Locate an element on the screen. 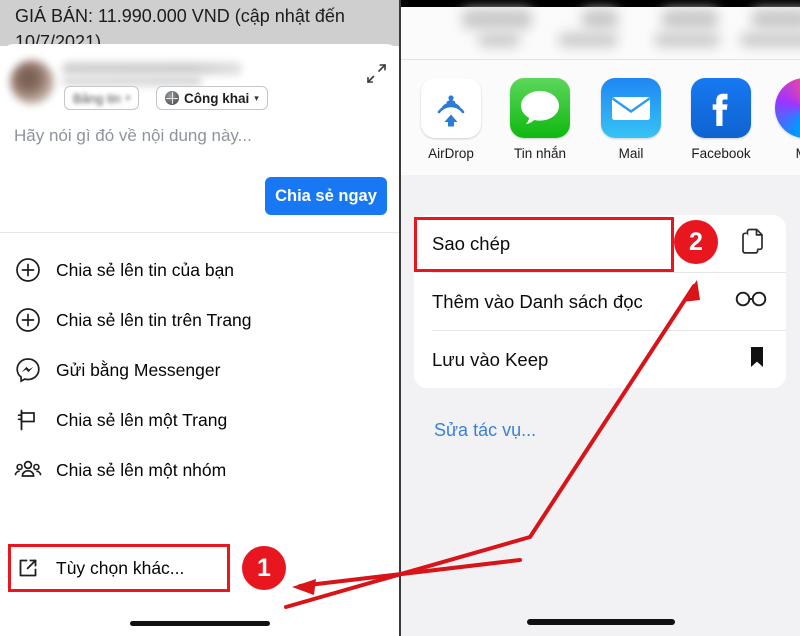 The image size is (800, 636). step-badge-1: 1 is located at coordinates (264, 568).